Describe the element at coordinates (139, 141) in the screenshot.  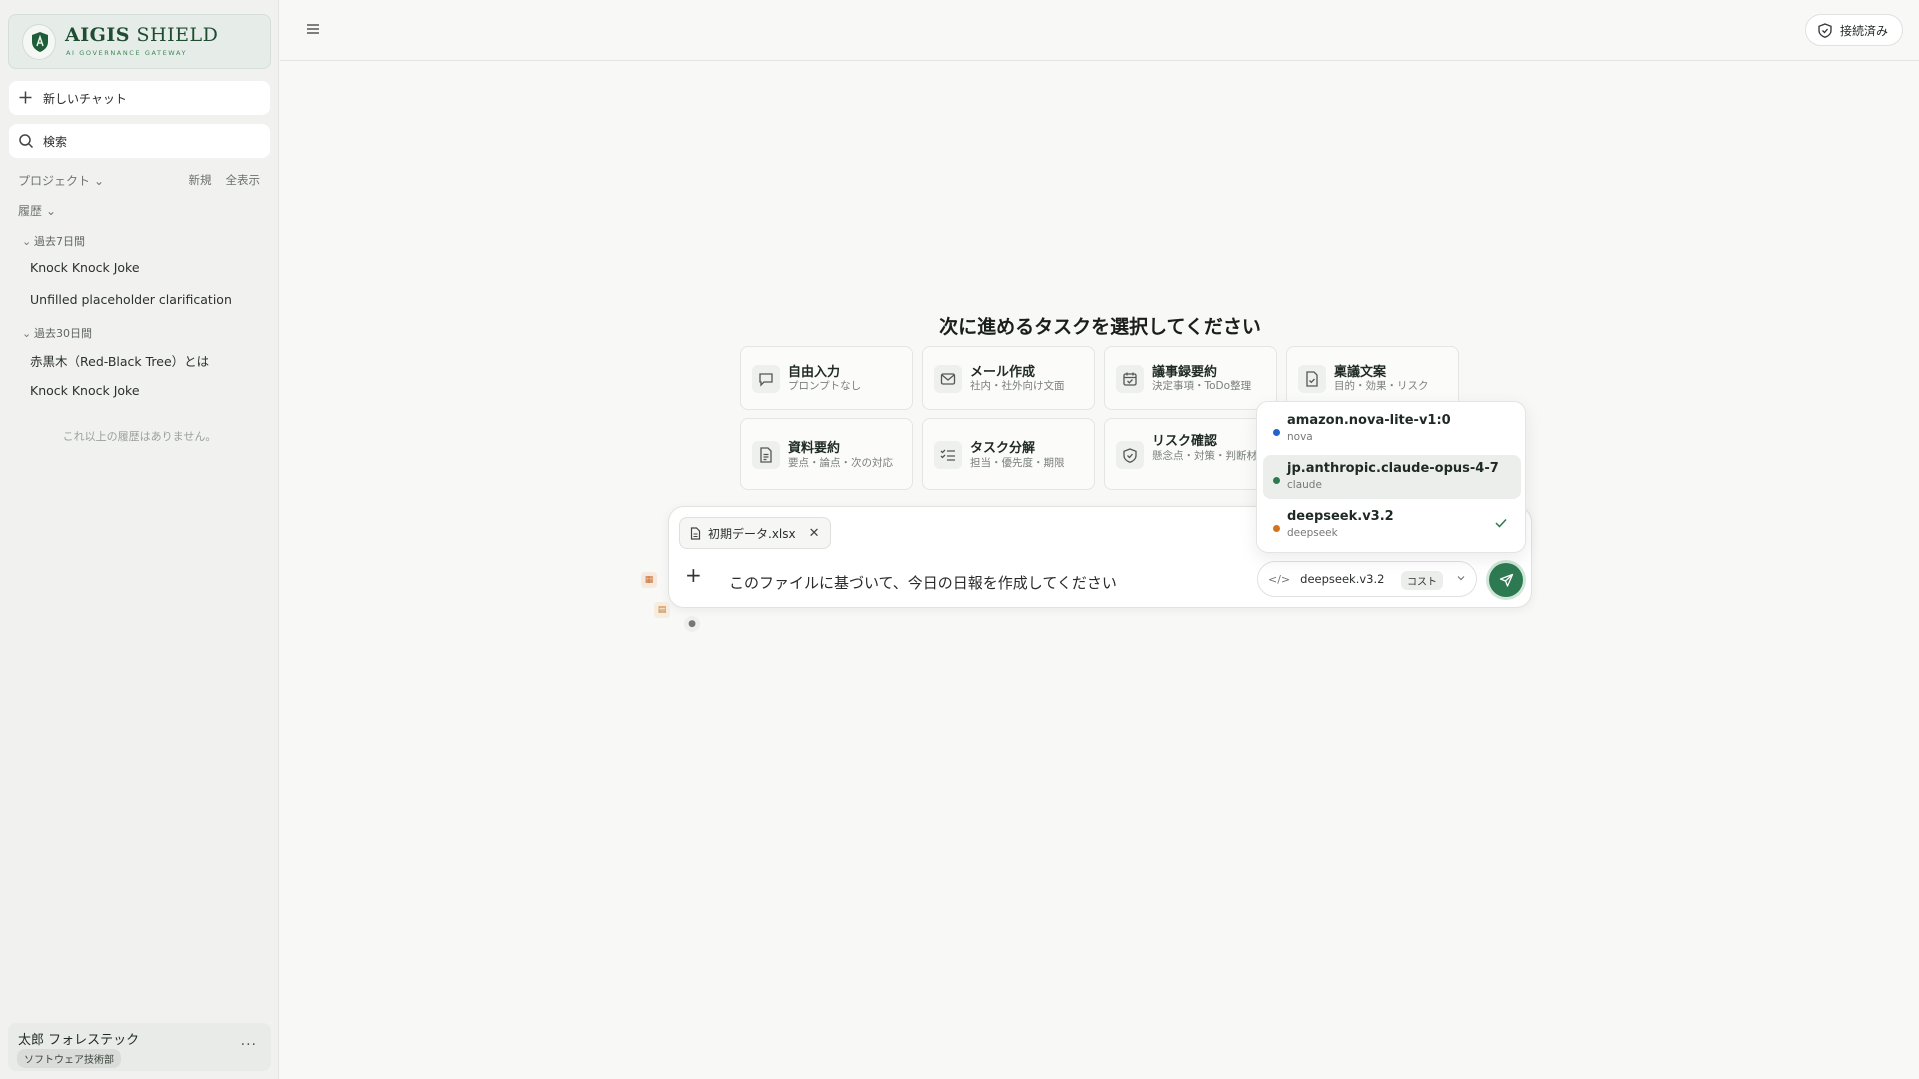
I see `search-button: 検索` at that location.